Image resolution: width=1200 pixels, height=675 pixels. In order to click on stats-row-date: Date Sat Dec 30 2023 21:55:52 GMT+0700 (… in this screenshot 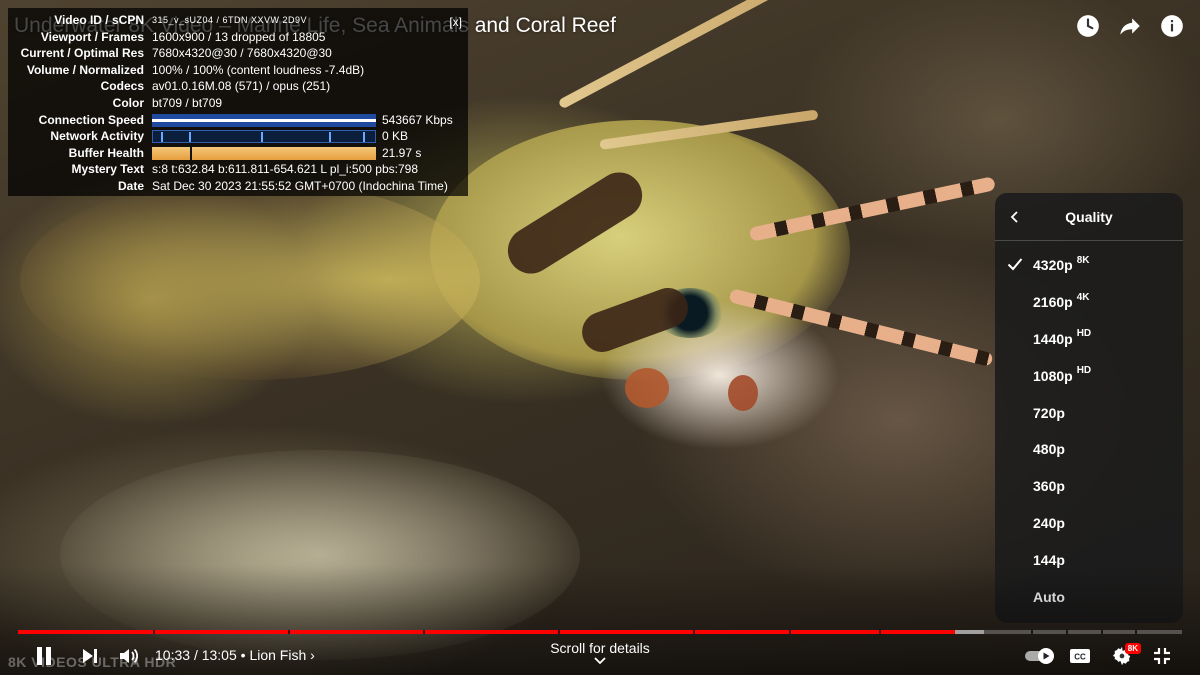, I will do `click(237, 186)`.